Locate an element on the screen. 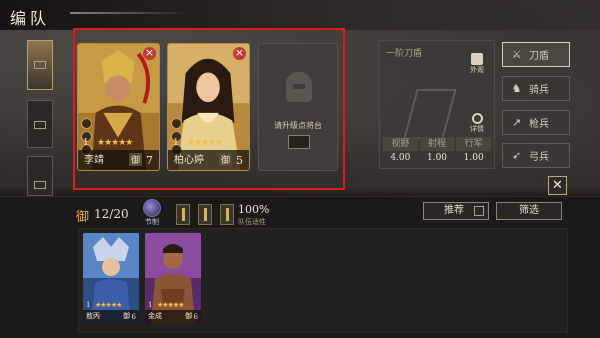 This screenshot has width=600, height=338. stat-header: 行军 is located at coordinates (474, 144).